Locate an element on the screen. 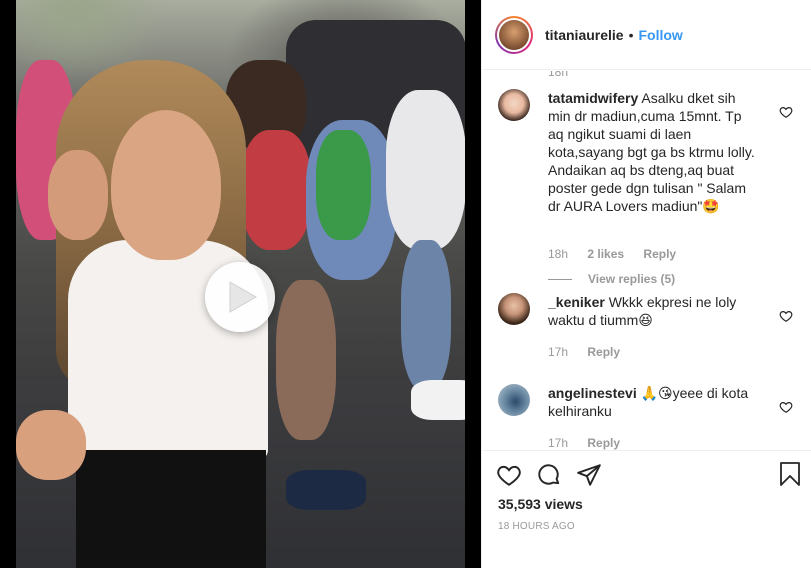 This screenshot has width=811, height=568. post-actions: 35,593 views 18 HOURS AGO is located at coordinates (646, 509).